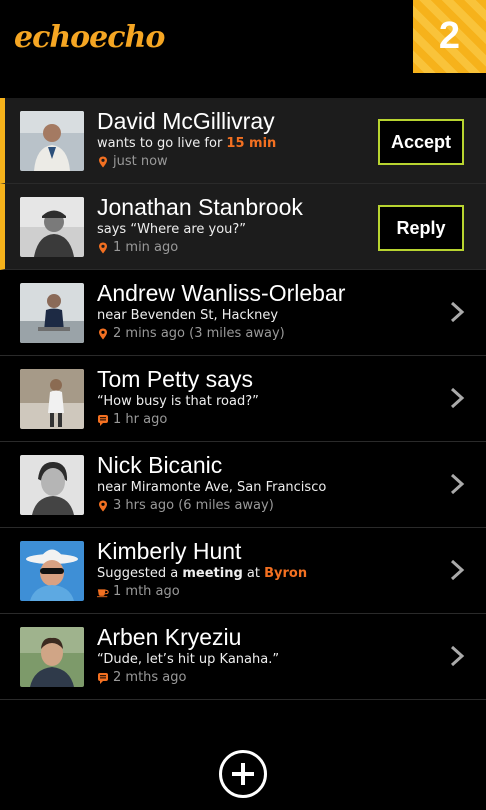 The image size is (486, 810). What do you see at coordinates (187, 143) in the screenshot?
I see `activity-text: wants to go live for 15 min` at bounding box center [187, 143].